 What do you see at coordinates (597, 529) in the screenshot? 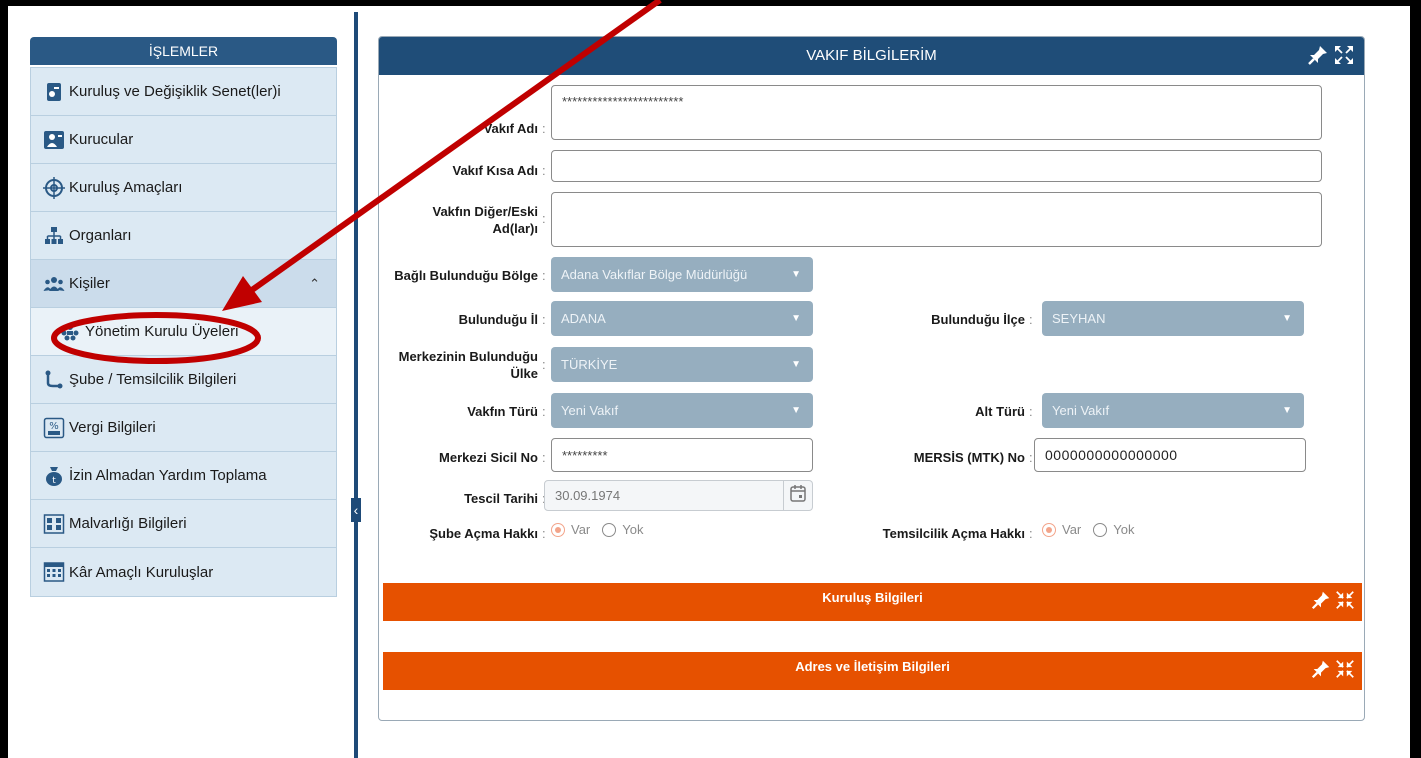
I see `sube-acma-radio-group: Var Yok` at bounding box center [597, 529].